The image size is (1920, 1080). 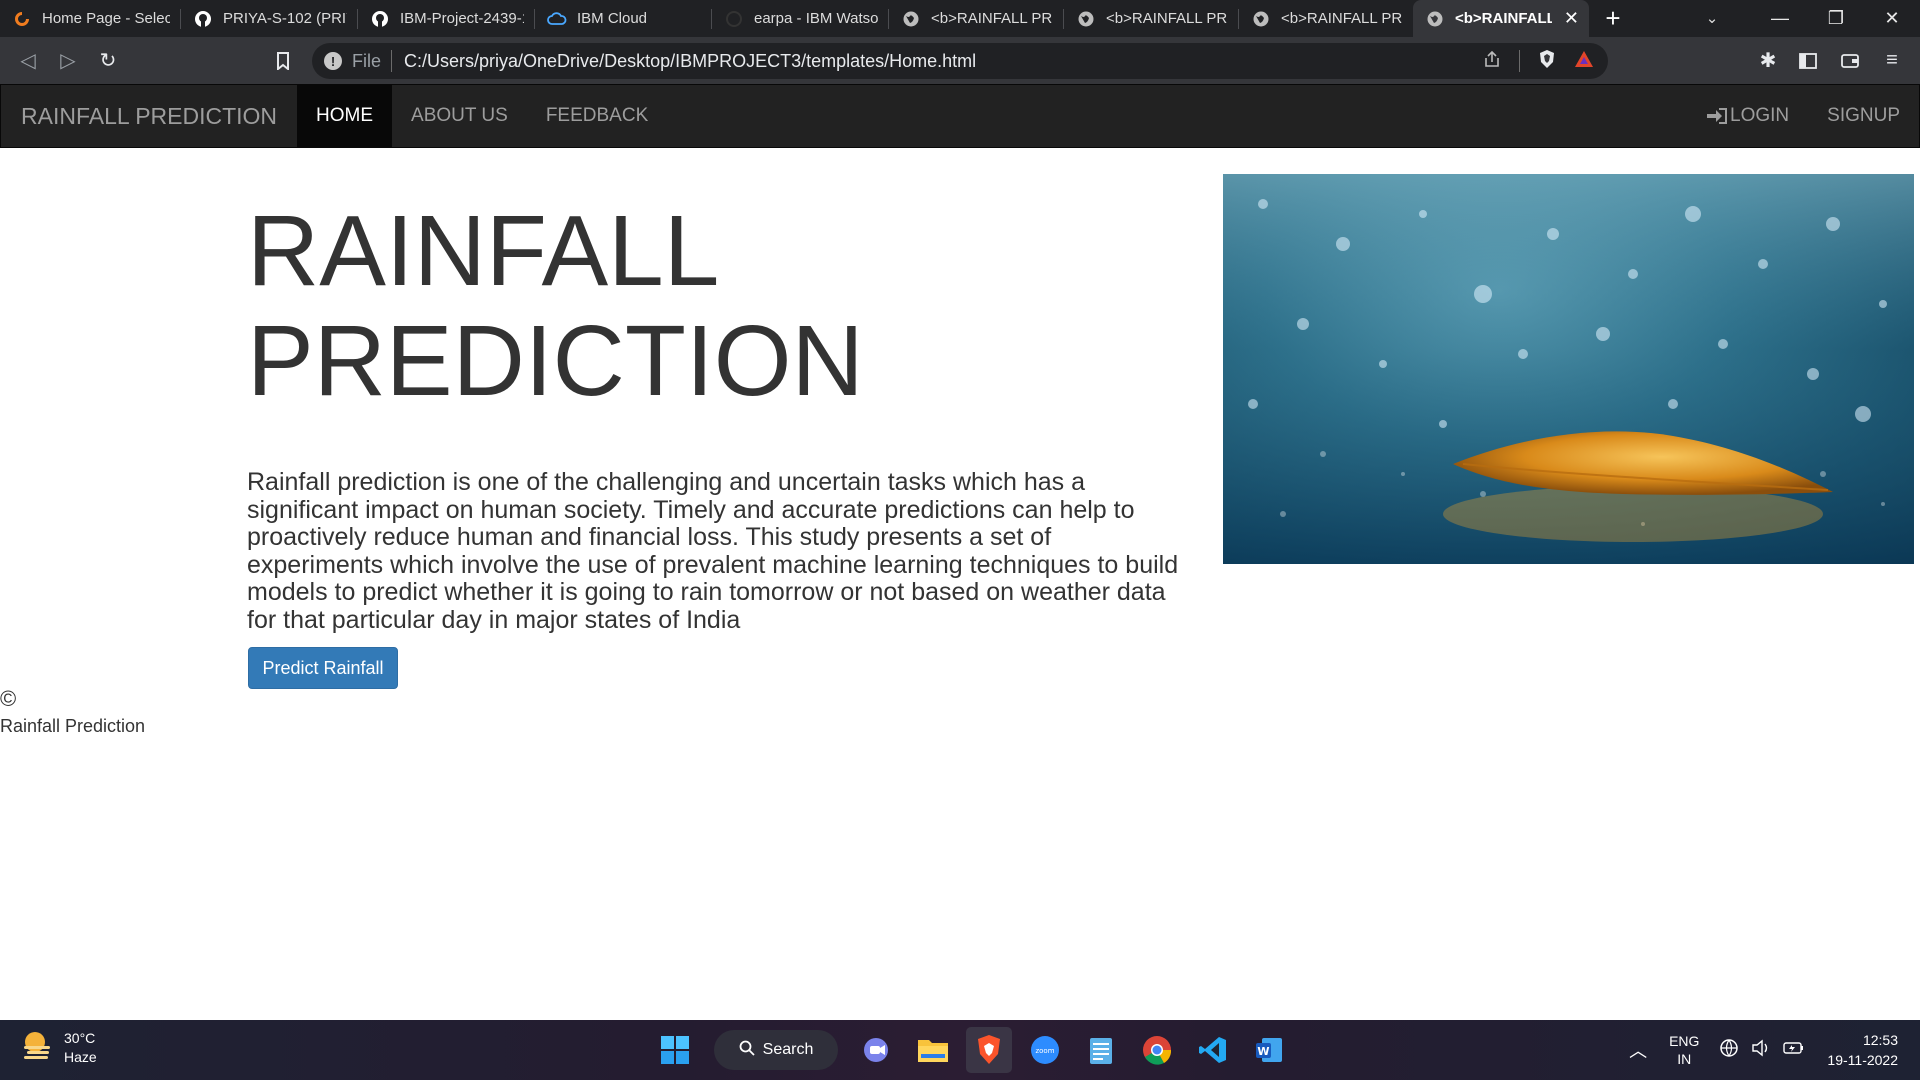 What do you see at coordinates (283, 61) in the screenshot?
I see `bookmark-icon` at bounding box center [283, 61].